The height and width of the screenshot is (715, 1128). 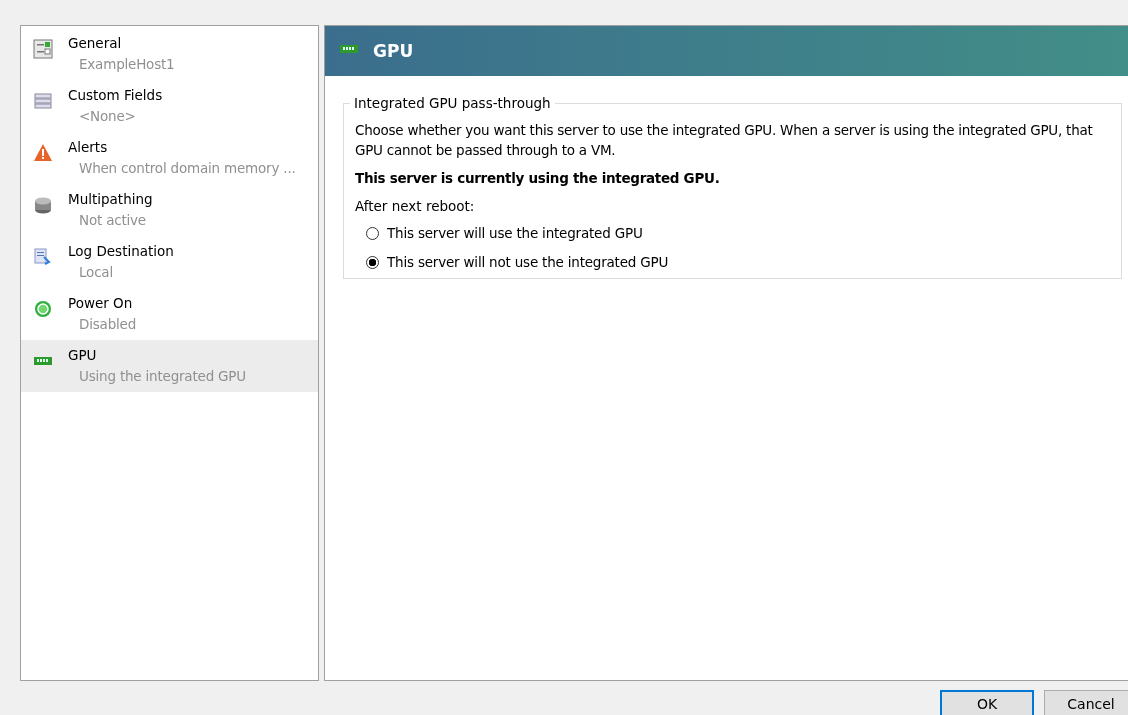 What do you see at coordinates (43, 309) in the screenshot?
I see `power-icon` at bounding box center [43, 309].